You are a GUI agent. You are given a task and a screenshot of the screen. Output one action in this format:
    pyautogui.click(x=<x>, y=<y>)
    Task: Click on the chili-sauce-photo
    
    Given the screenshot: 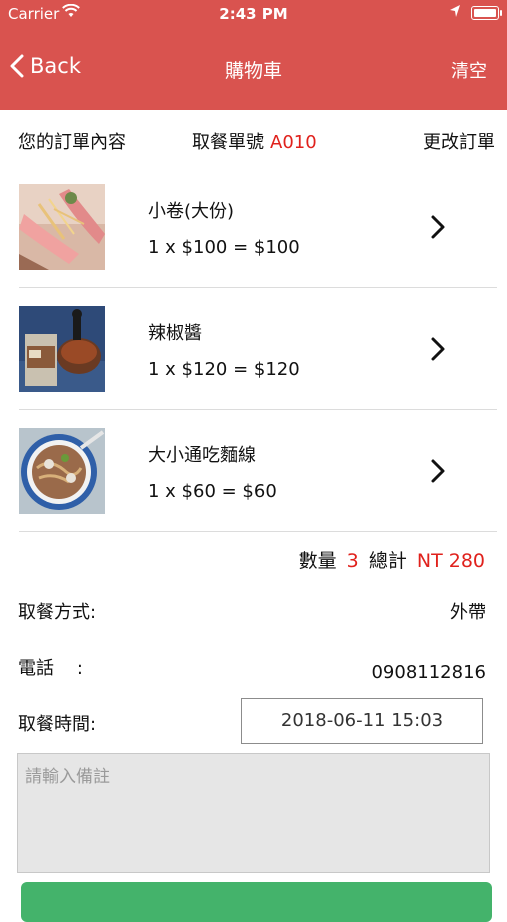 What is the action you would take?
    pyautogui.click(x=62, y=349)
    